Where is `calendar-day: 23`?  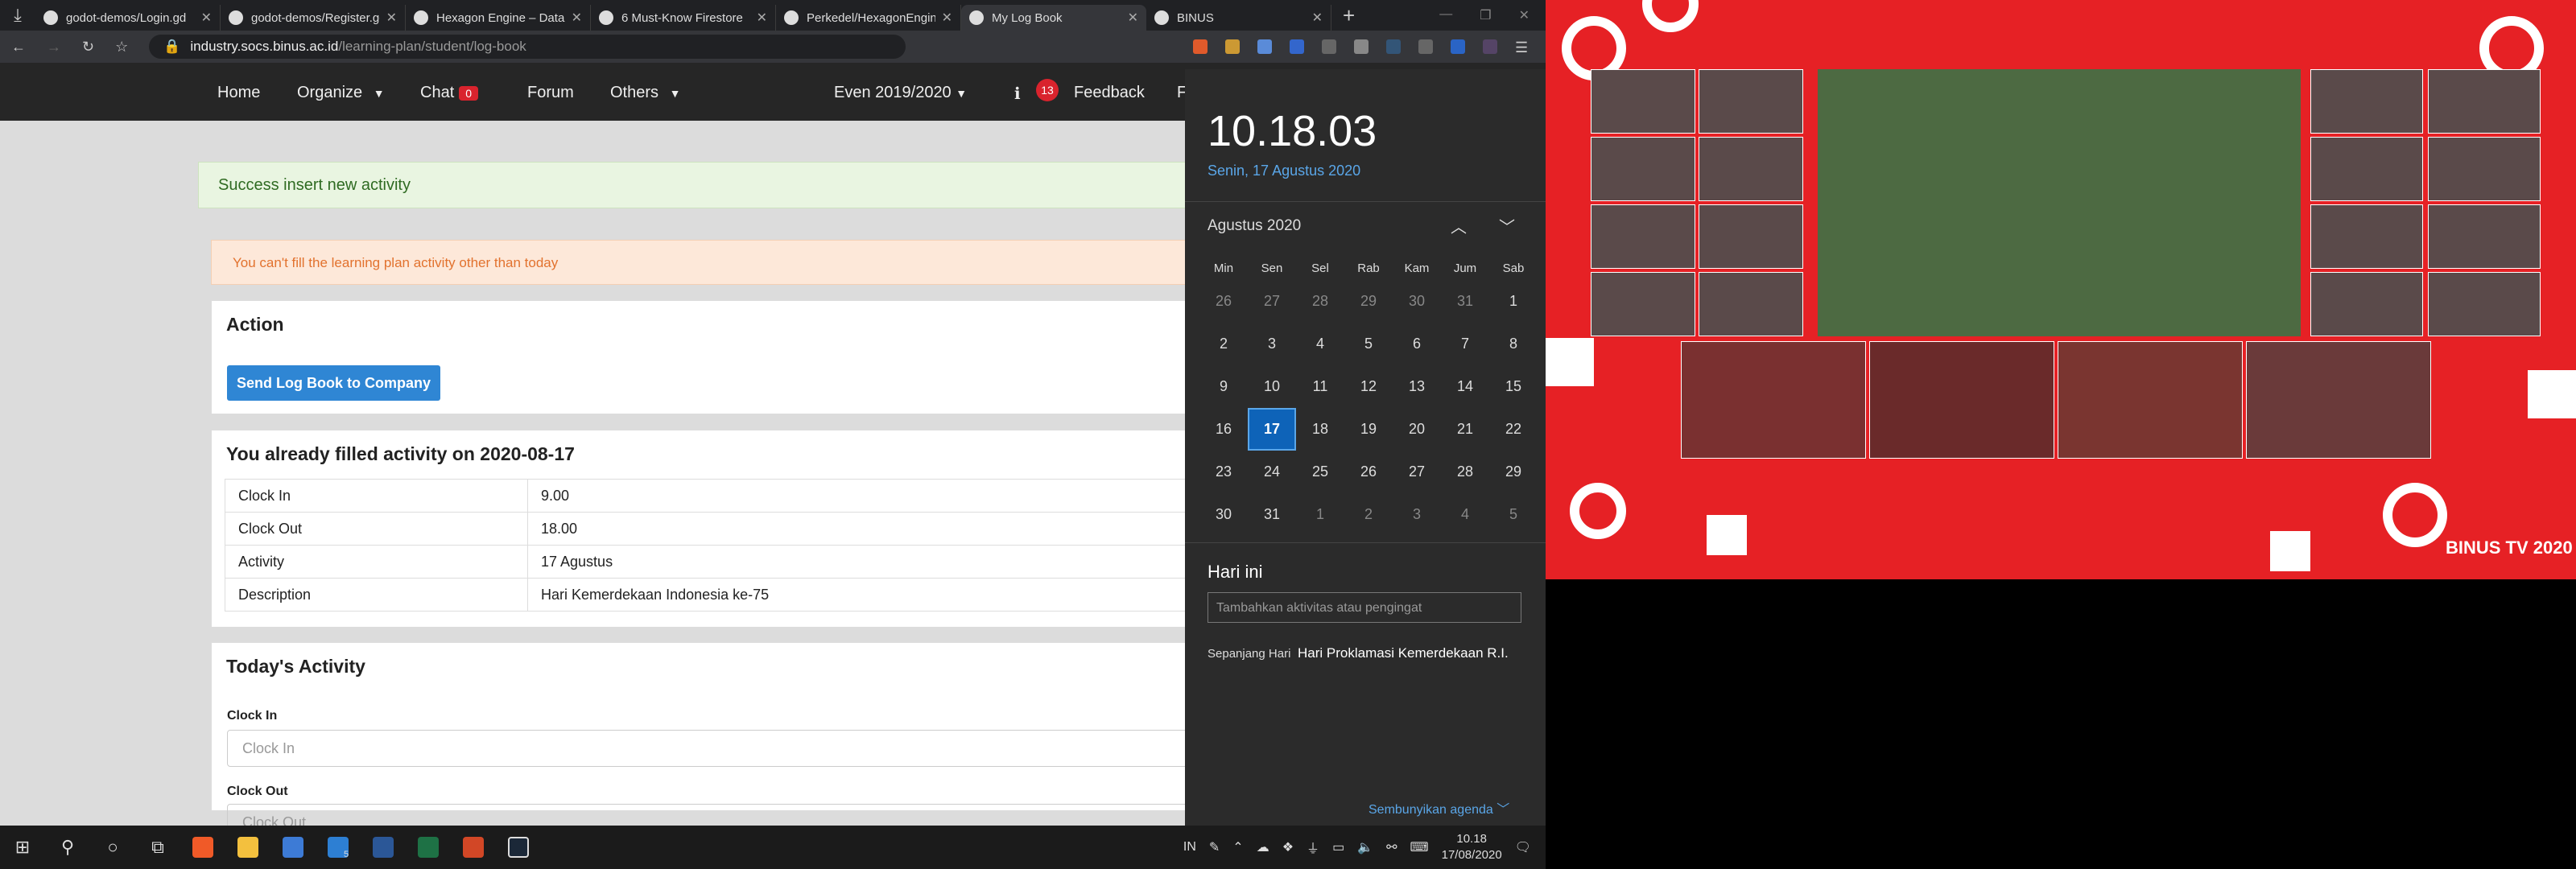 calendar-day: 23 is located at coordinates (1223, 472).